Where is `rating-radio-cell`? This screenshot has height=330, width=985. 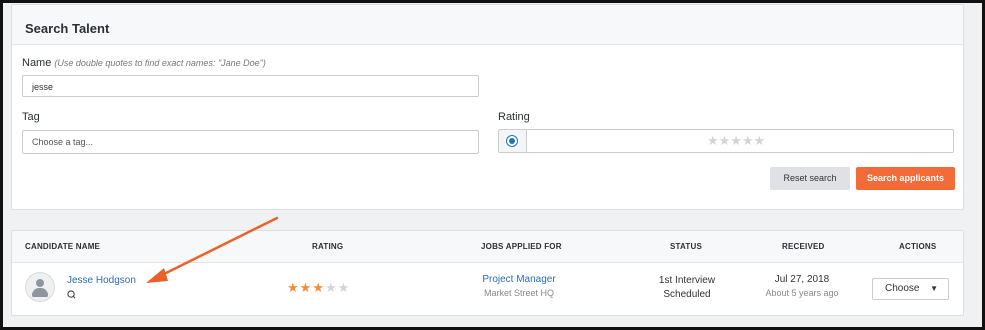 rating-radio-cell is located at coordinates (513, 141).